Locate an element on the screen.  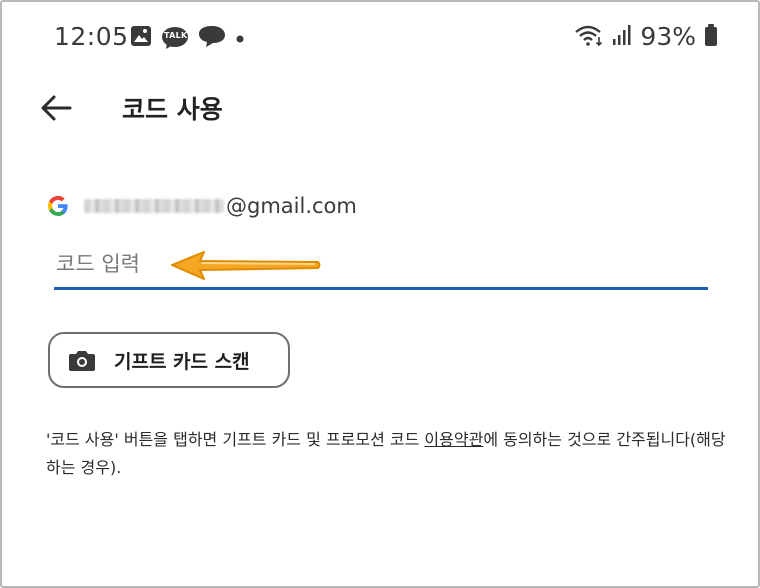
back-button is located at coordinates (56, 110).